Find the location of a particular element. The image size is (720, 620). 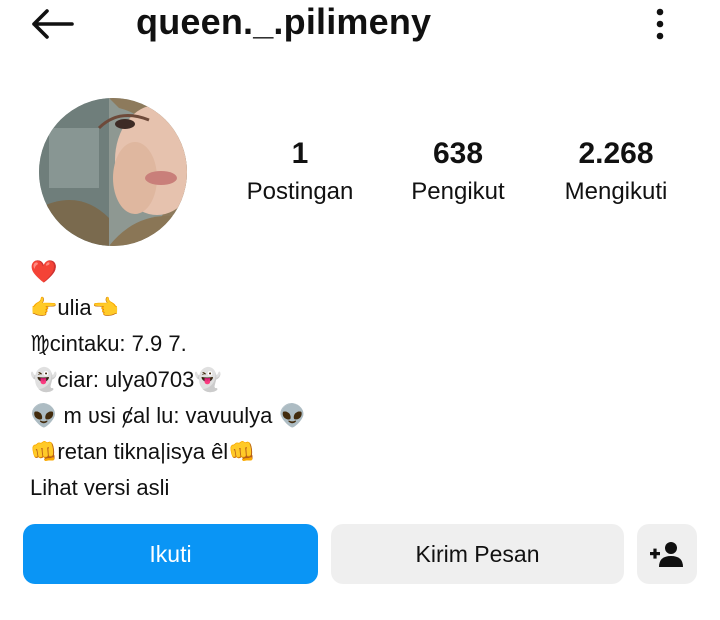

stat-posts: 1 Postingan is located at coordinates (300, 172).